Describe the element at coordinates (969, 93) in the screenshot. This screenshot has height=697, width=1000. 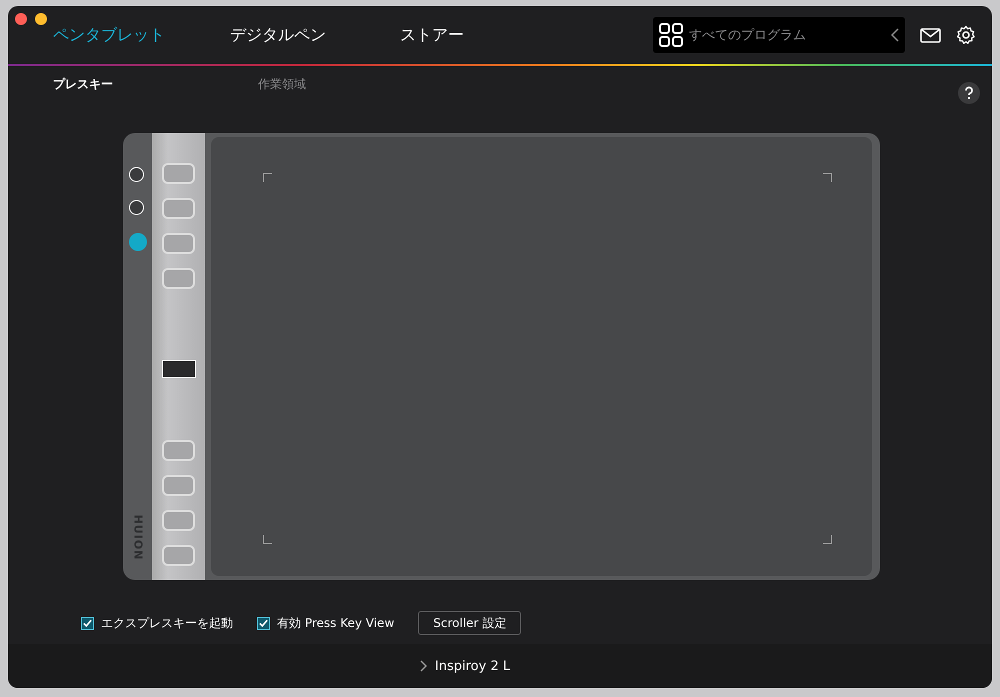
I see `help-icon` at that location.